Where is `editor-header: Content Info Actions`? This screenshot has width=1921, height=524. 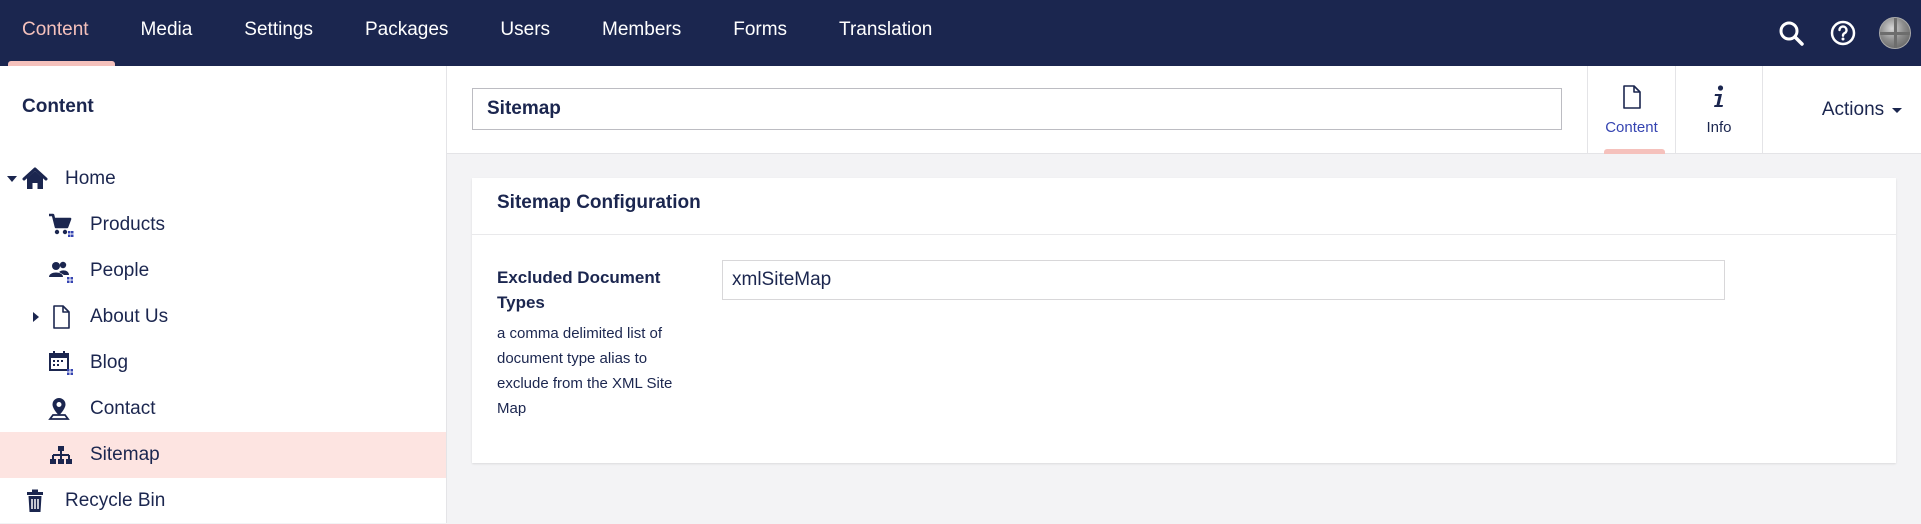 editor-header: Content Info Actions is located at coordinates (1184, 110).